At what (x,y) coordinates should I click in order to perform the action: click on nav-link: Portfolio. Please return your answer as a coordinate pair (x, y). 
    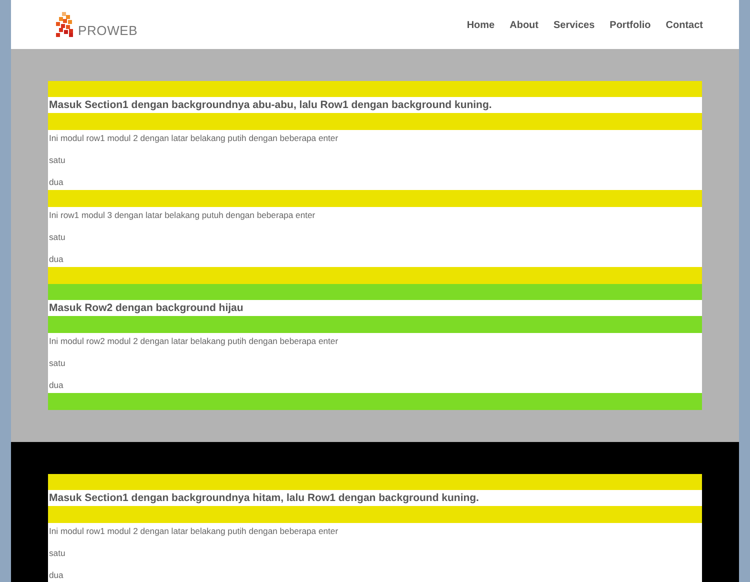
    Looking at the image, I should click on (630, 25).